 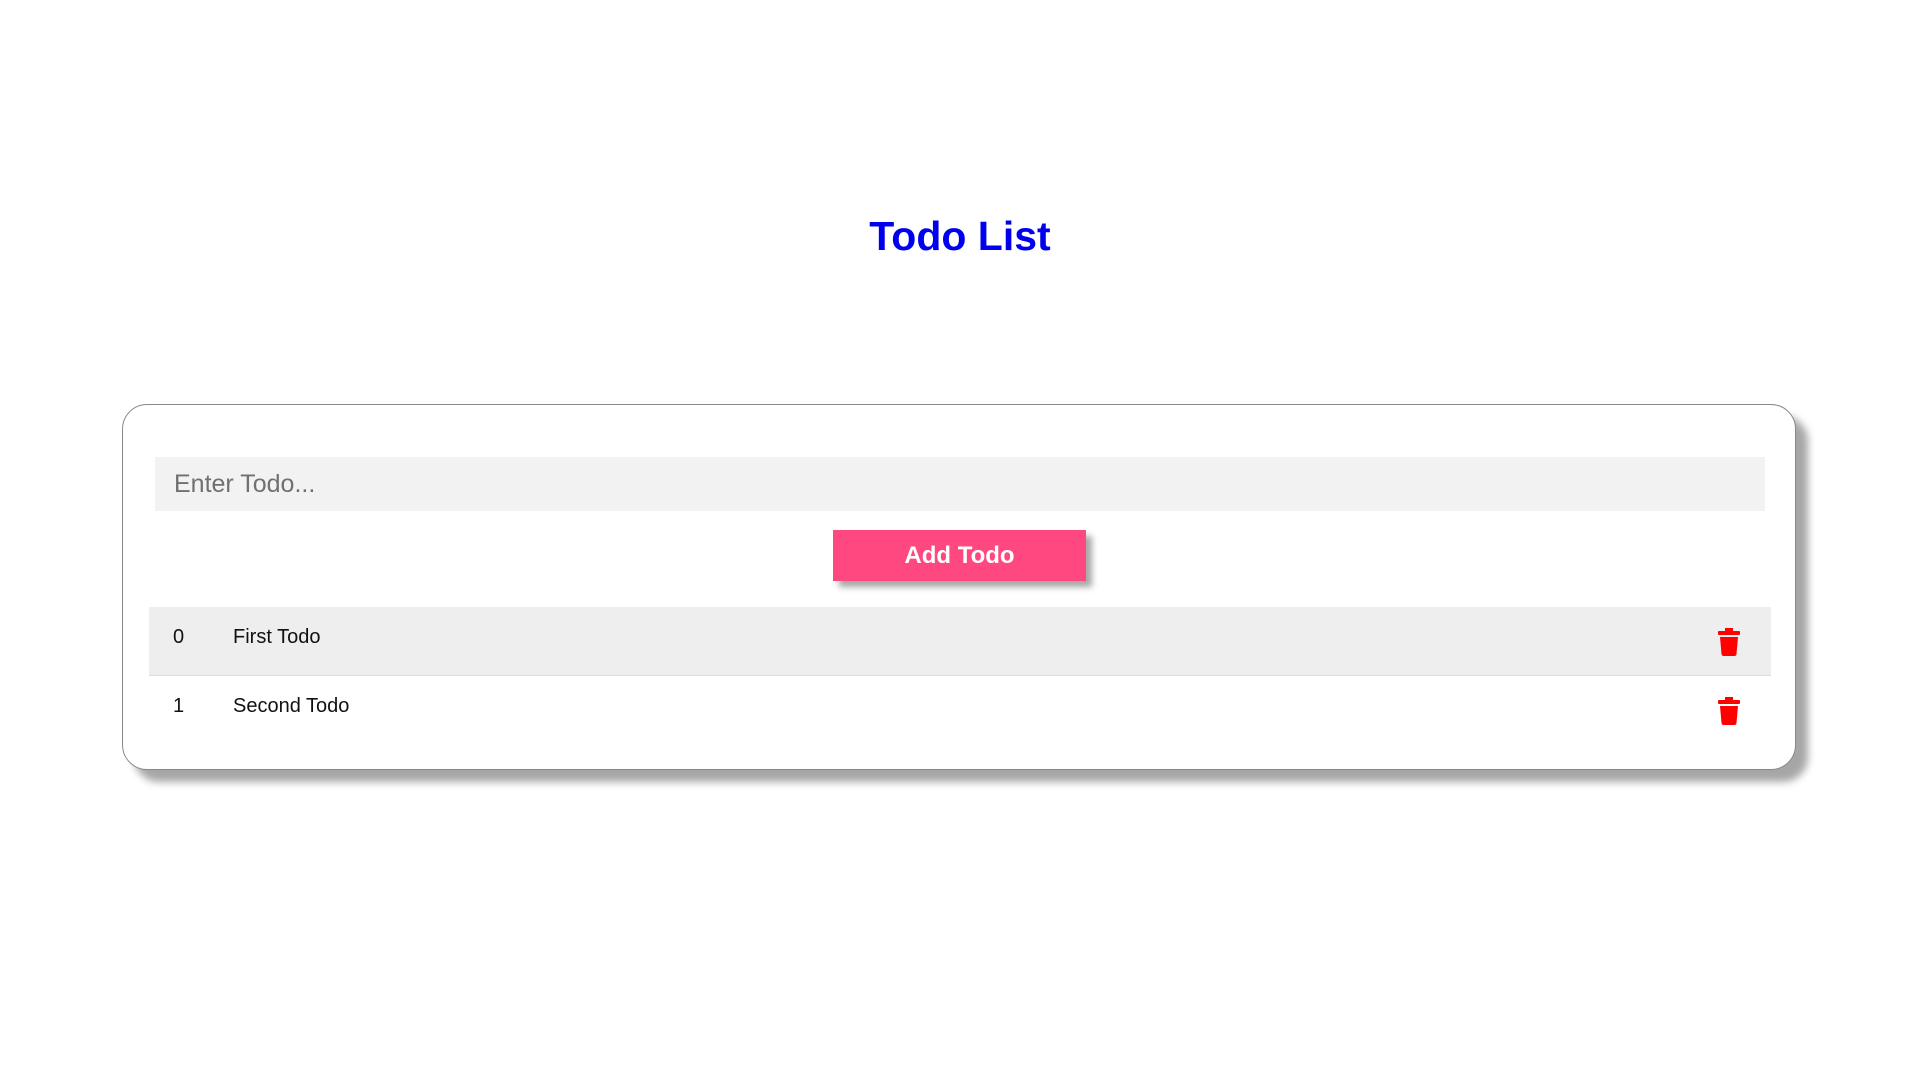 I want to click on todo-list: 0 First Todo 1 Second Todo, so click(x=960, y=676).